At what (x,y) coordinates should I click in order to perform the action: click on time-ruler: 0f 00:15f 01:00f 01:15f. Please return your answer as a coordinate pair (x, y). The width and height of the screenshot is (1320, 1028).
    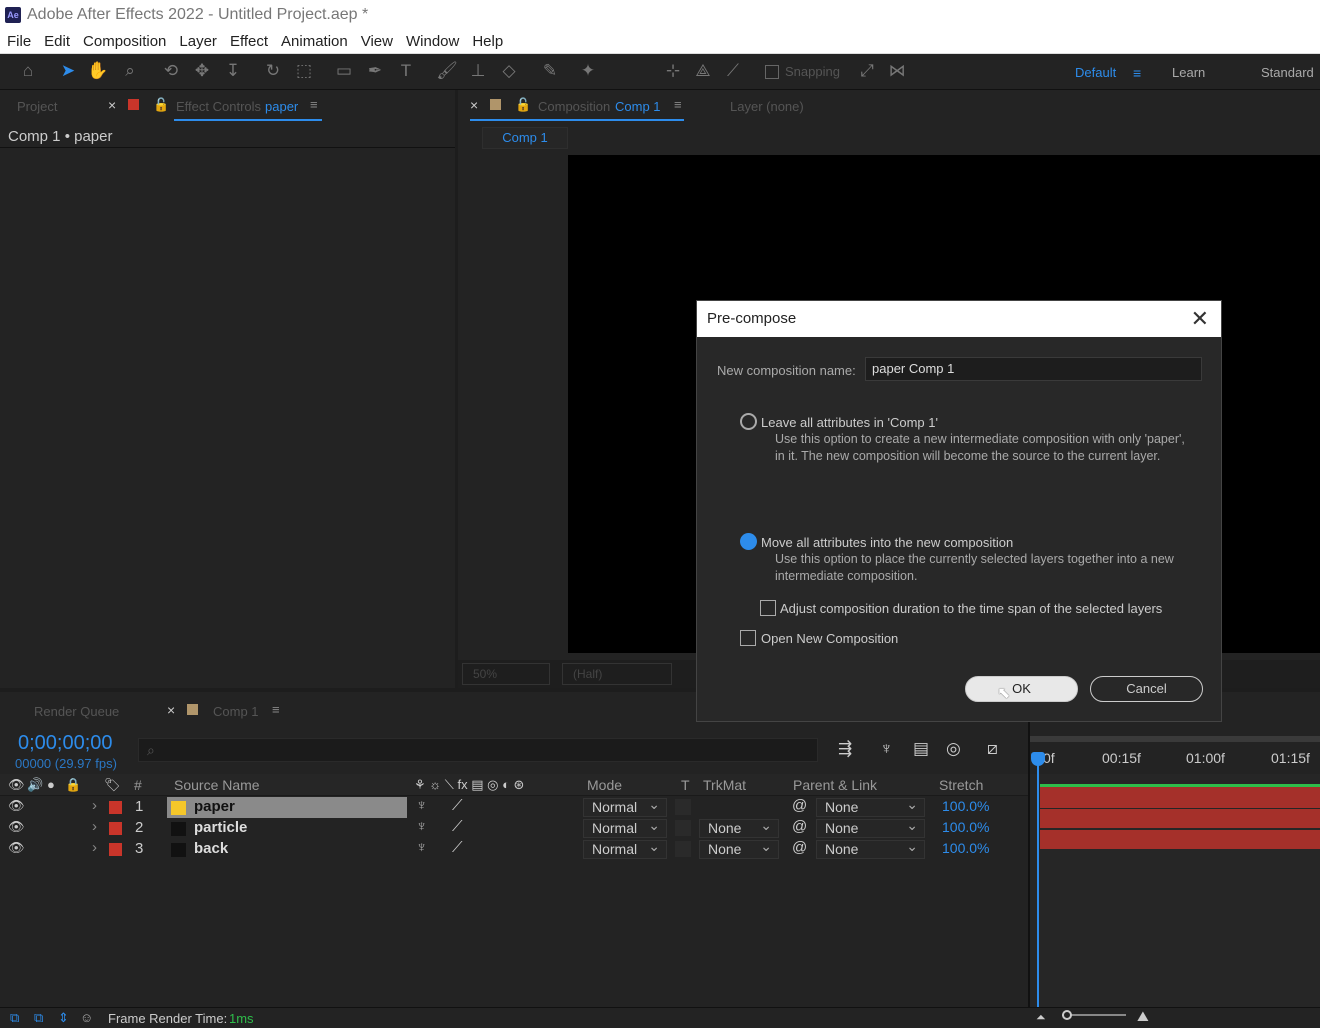
    Looking at the image, I should click on (1175, 755).